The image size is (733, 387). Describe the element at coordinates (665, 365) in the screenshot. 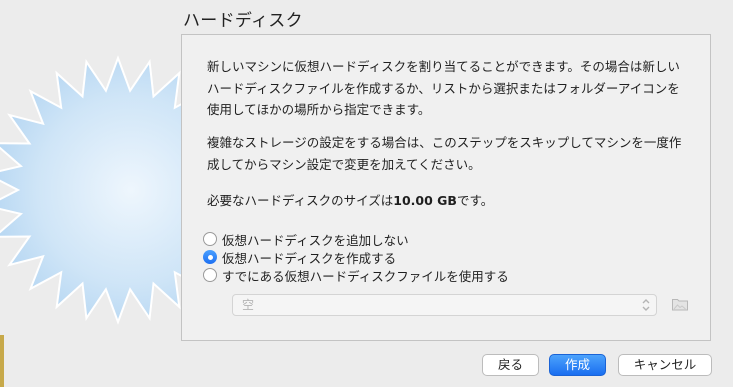

I see `cancel-button: キャンセル` at that location.